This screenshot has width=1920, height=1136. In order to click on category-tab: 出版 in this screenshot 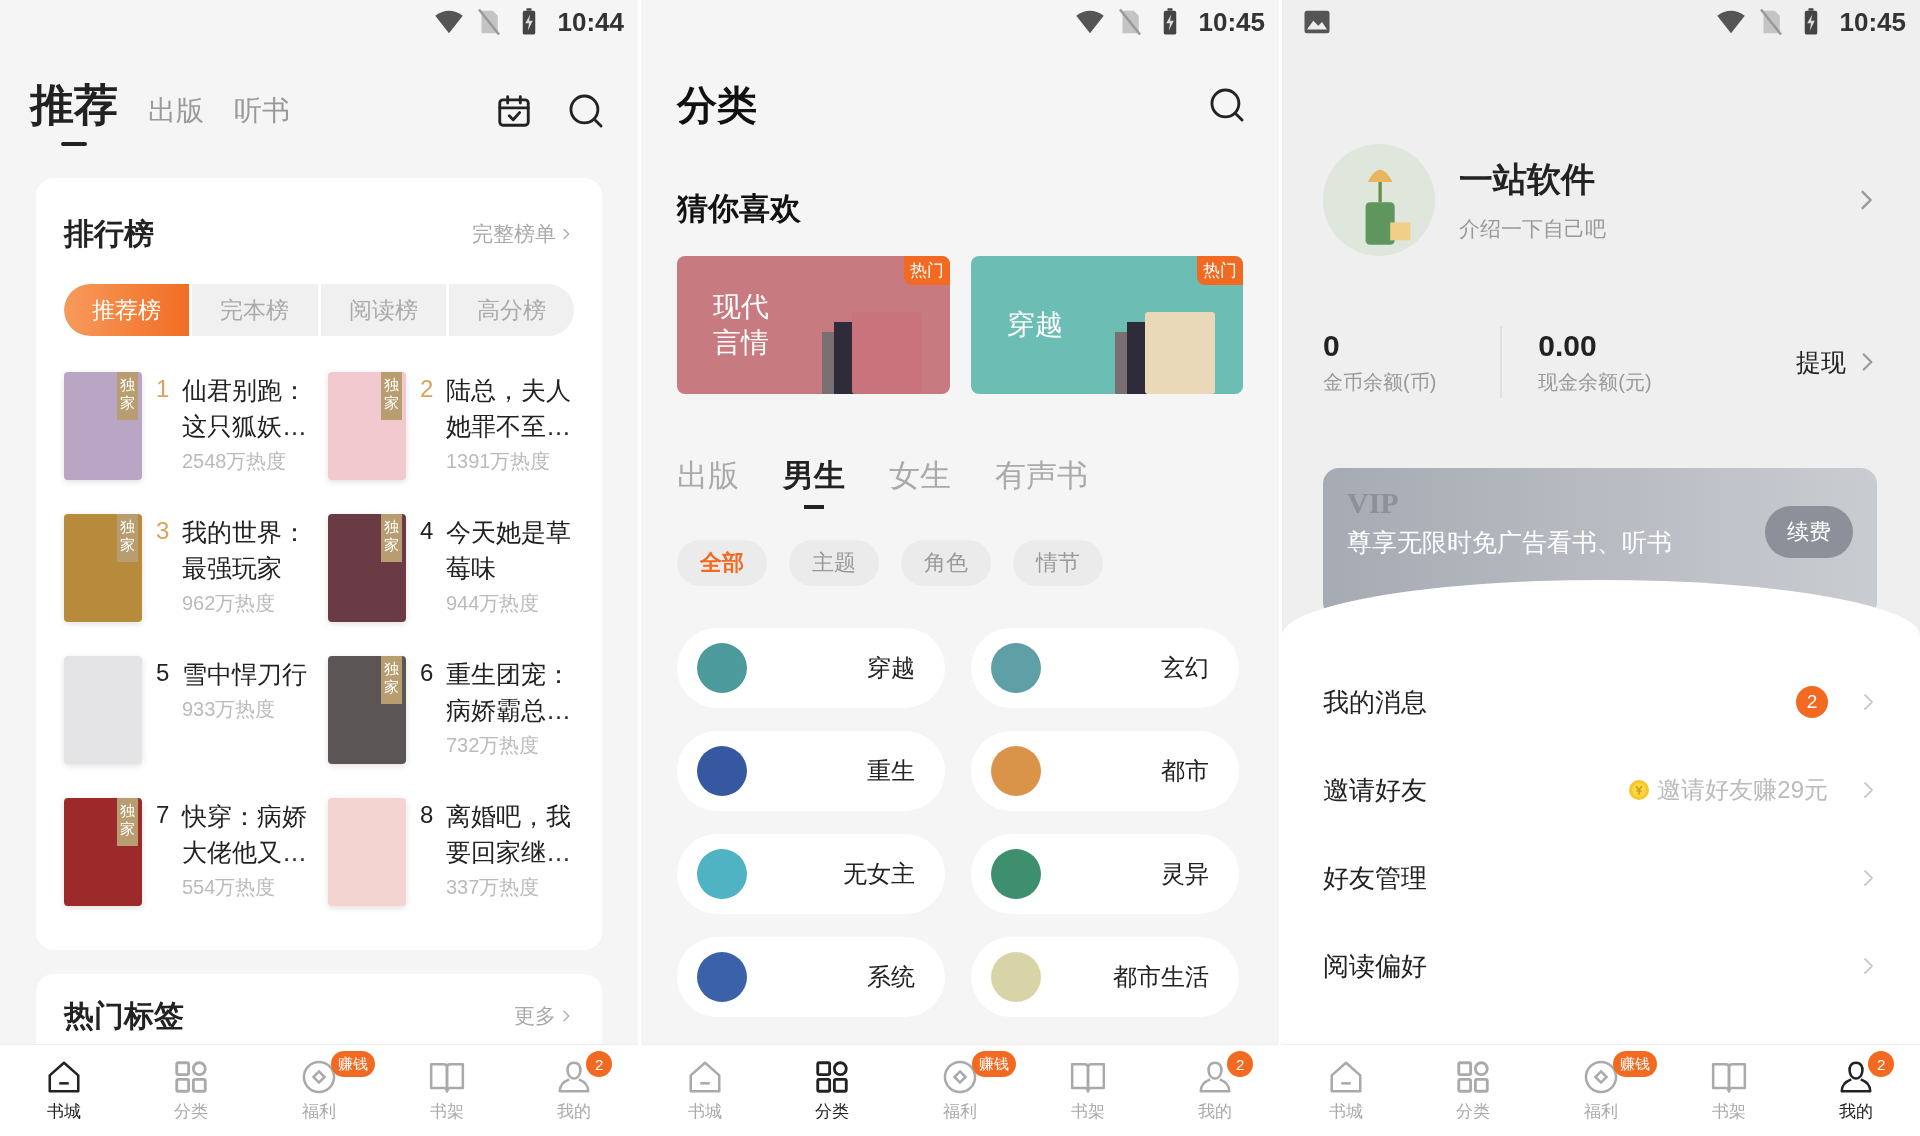, I will do `click(708, 483)`.